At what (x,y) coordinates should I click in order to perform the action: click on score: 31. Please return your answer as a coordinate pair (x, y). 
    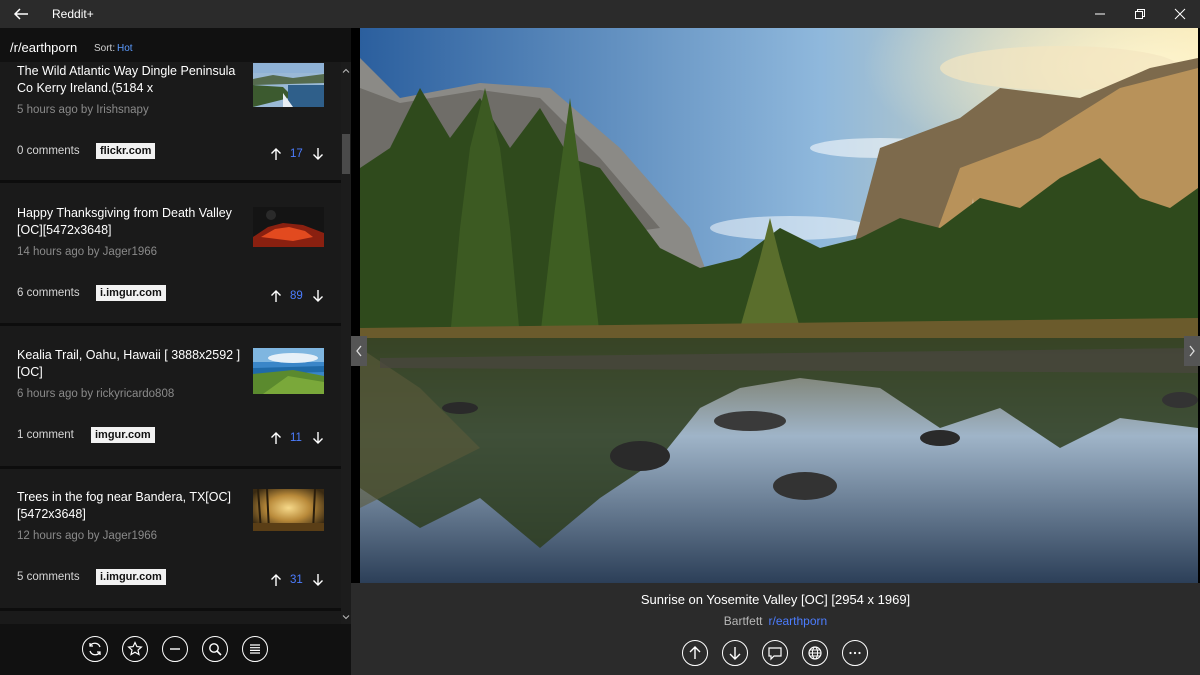
    Looking at the image, I should click on (296, 580).